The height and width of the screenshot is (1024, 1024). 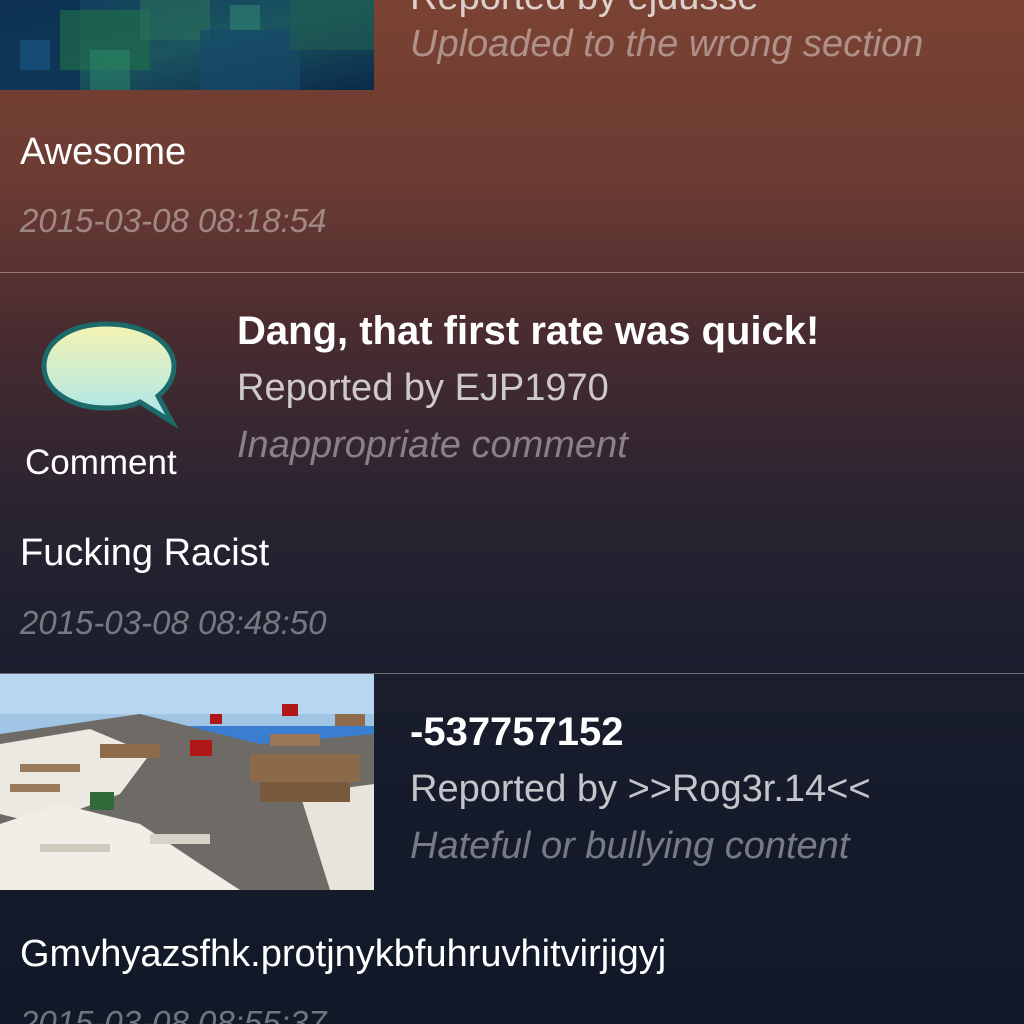 I want to click on underwater-world-thumbnail, so click(x=187, y=45).